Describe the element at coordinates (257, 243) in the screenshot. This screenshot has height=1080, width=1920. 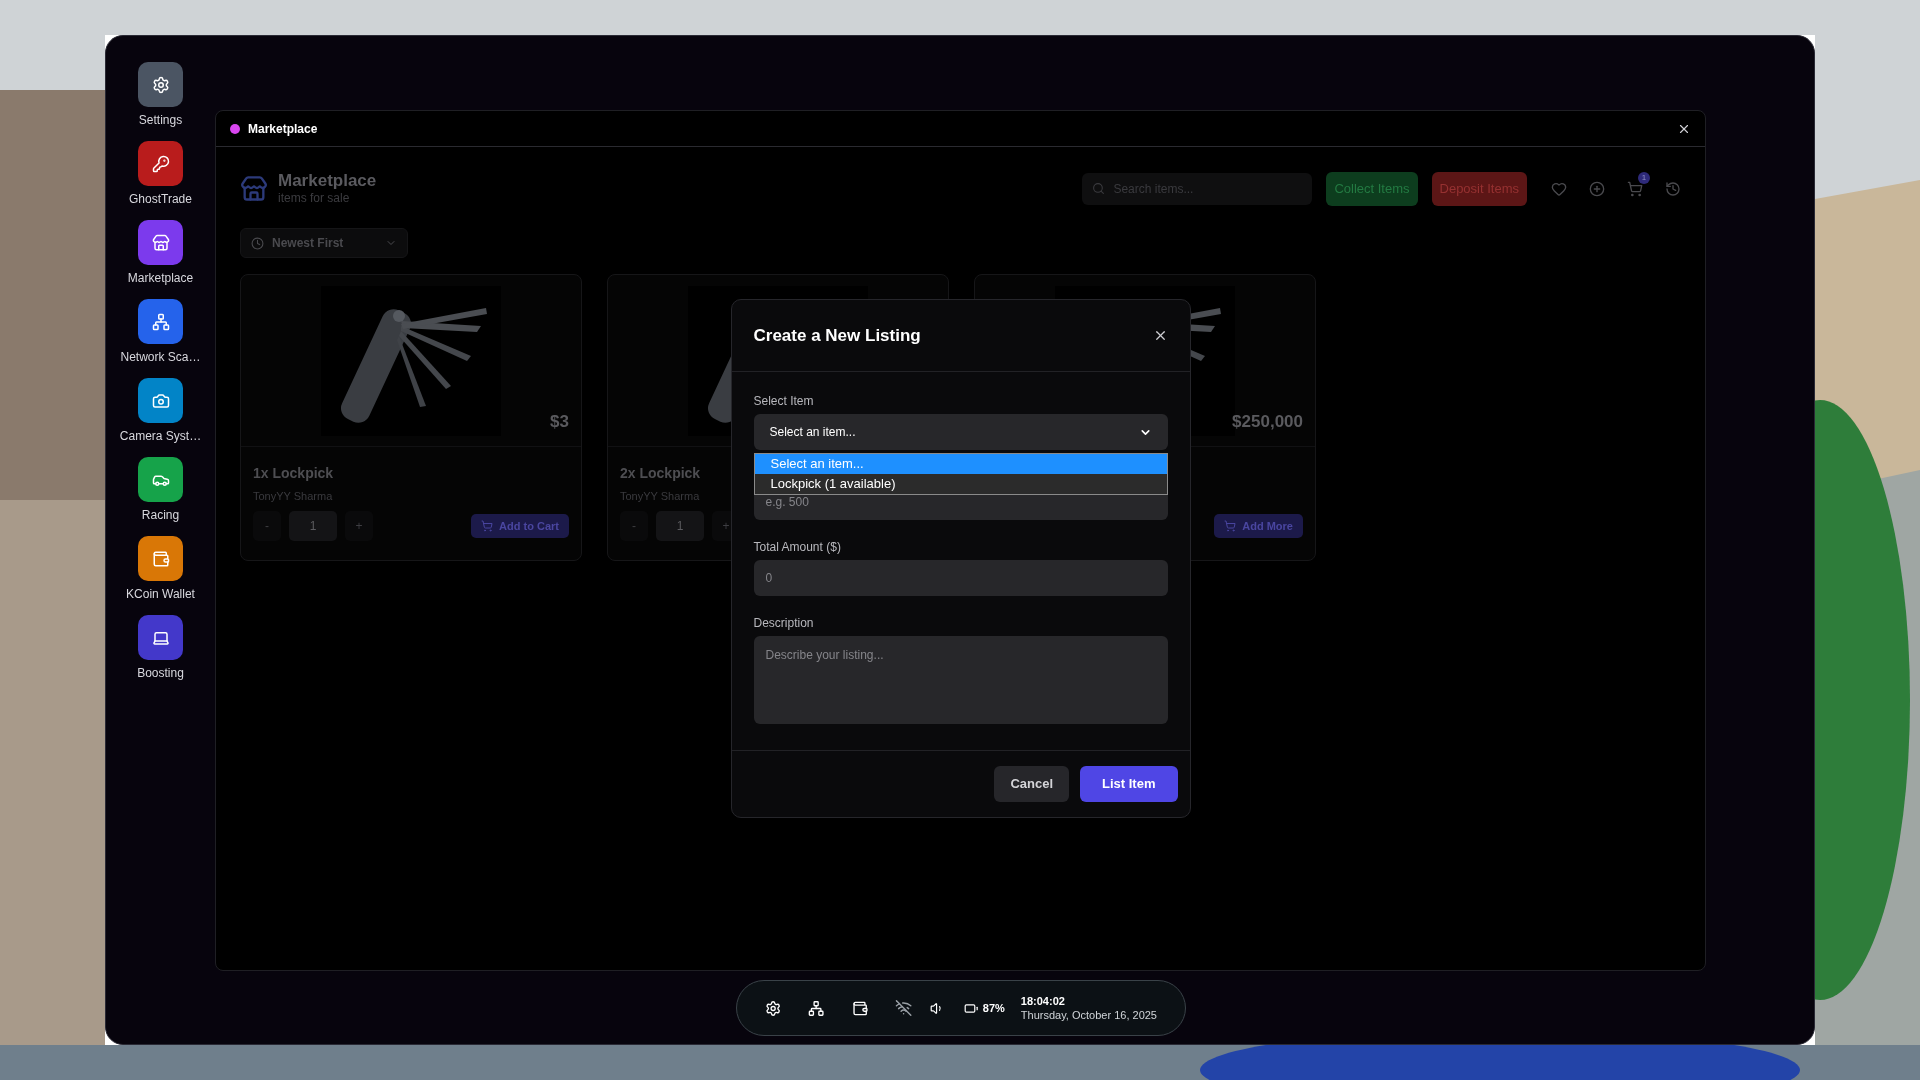
I see `clock-icon` at that location.